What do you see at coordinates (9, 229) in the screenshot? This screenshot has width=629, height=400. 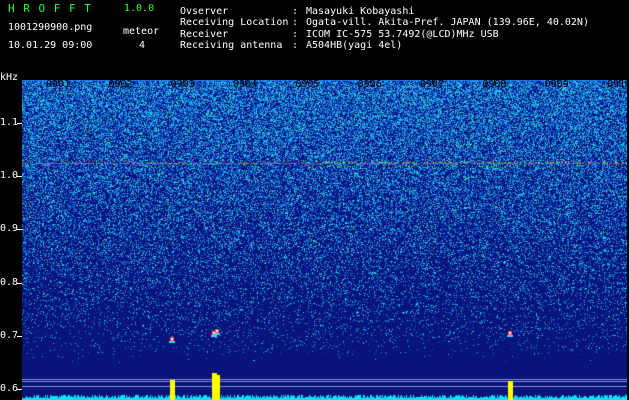 I see `y-tick-label: 0.9` at bounding box center [9, 229].